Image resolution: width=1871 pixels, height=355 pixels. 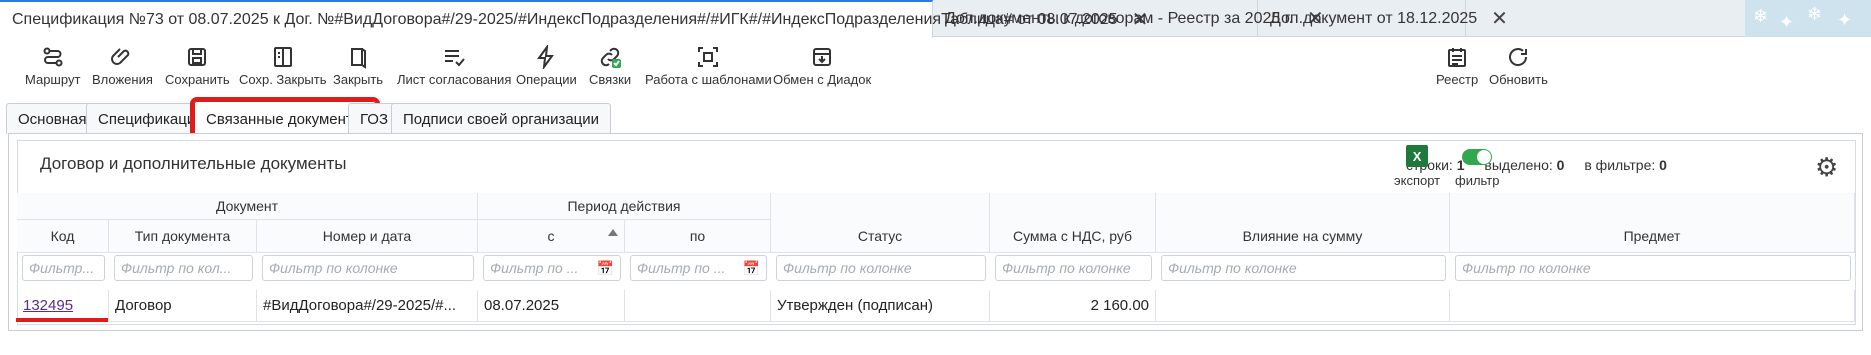 I want to click on filter-influence: Фильтр по колонке, so click(x=1303, y=269).